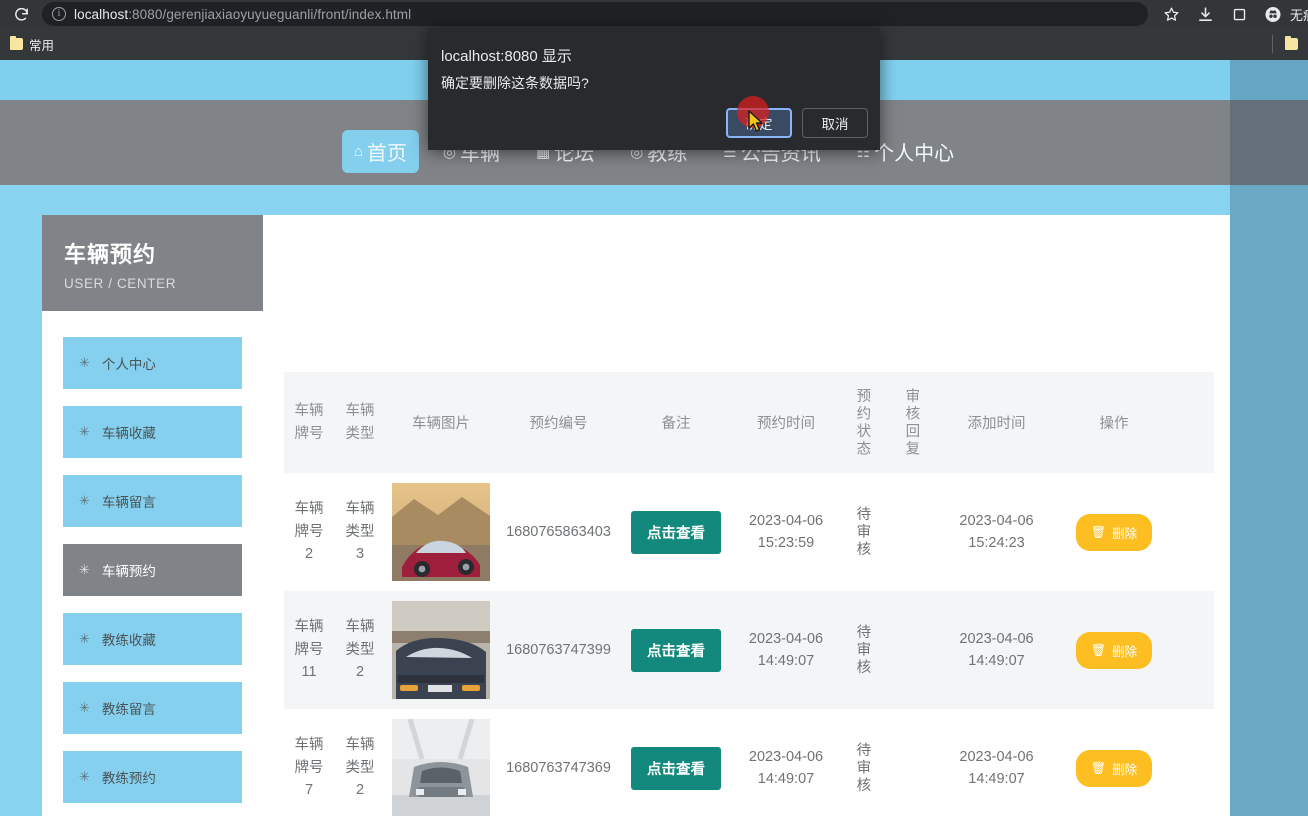  Describe the element at coordinates (759, 123) in the screenshot. I see `dialog-confirm-button: 确定` at that location.